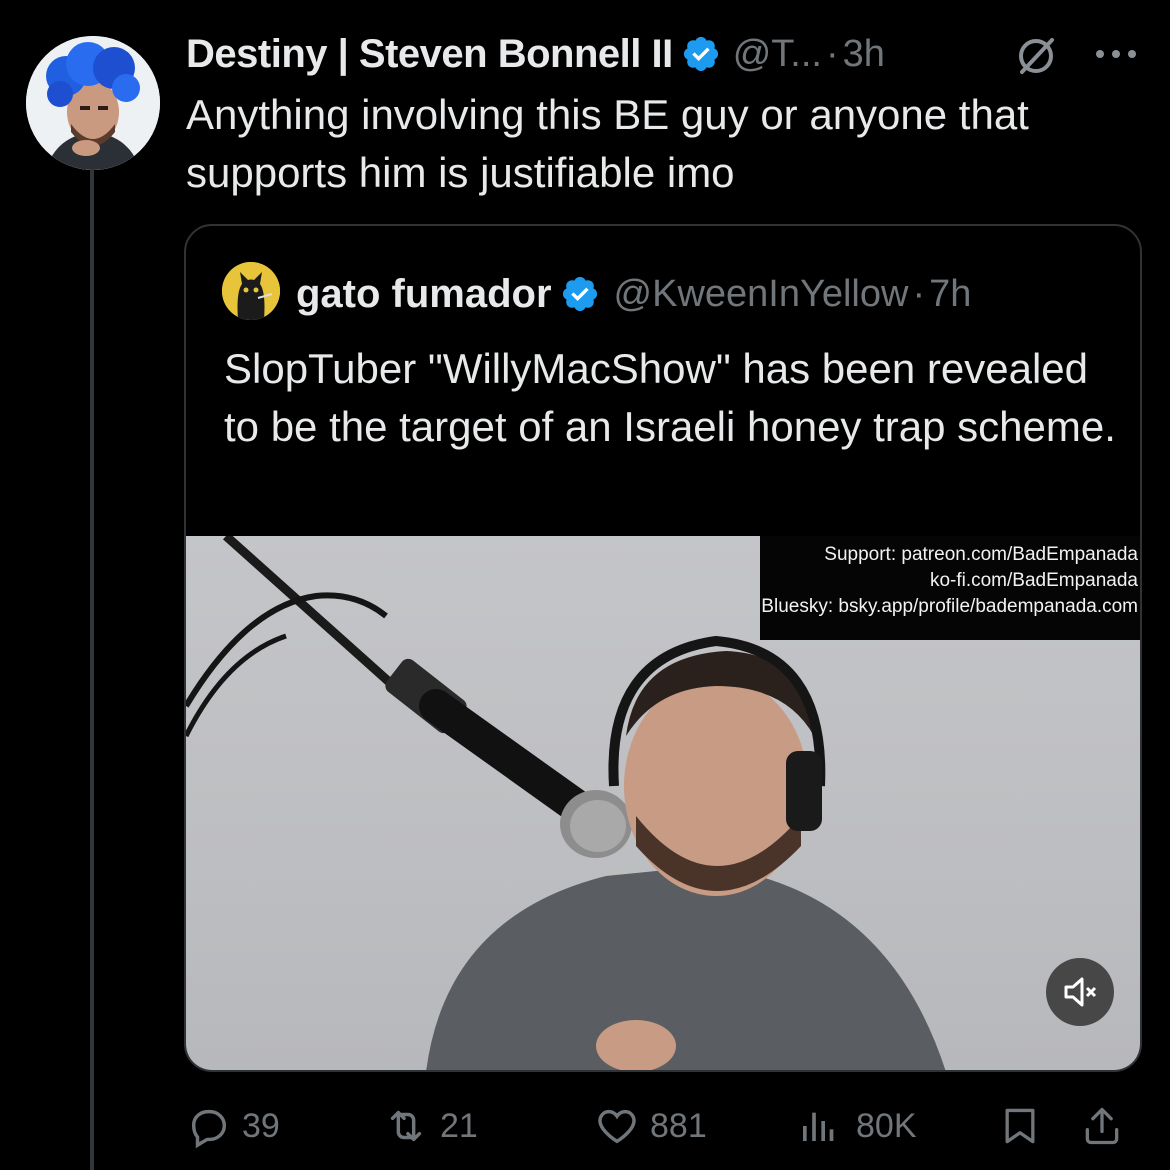 This screenshot has width=1170, height=1170. Describe the element at coordinates (430, 1126) in the screenshot. I see `retweet-button: 21` at that location.